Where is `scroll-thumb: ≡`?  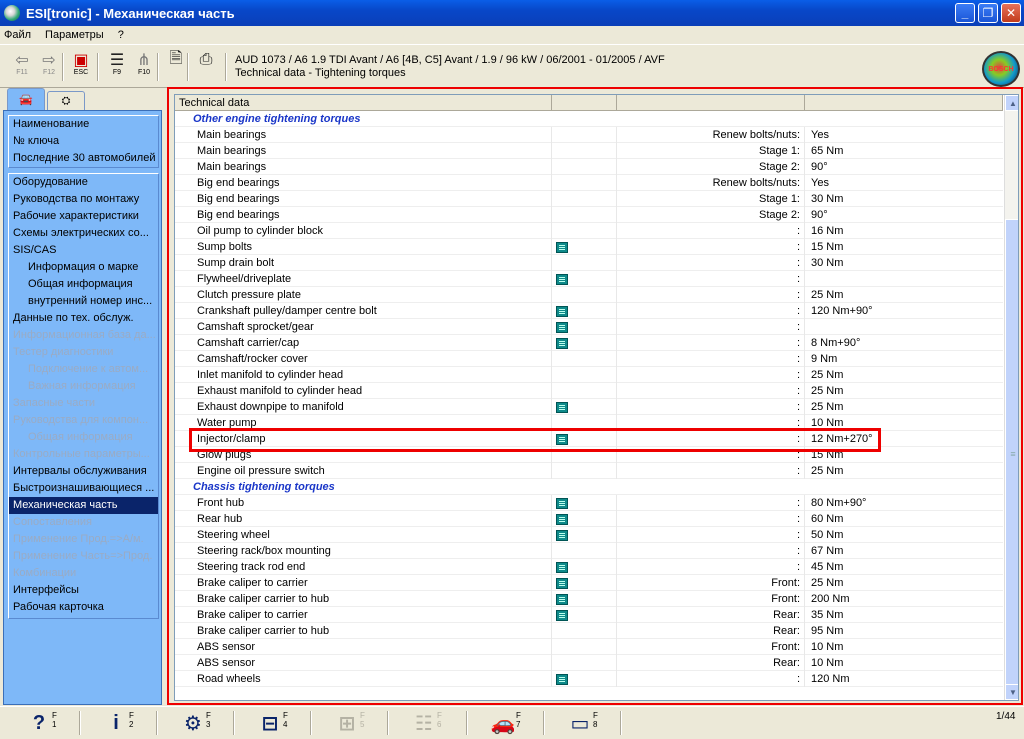
scroll-thumb: ≡ is located at coordinates (1011, 454).